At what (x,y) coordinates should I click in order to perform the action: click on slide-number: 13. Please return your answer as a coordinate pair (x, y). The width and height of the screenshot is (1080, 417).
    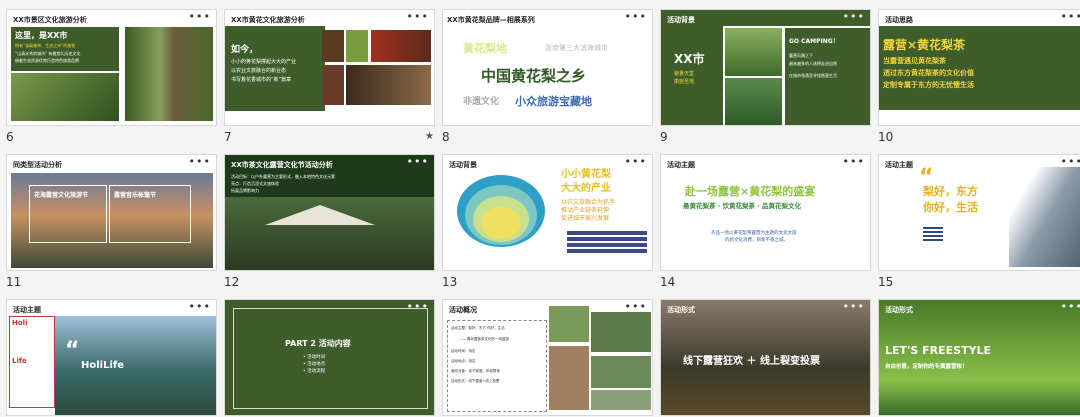
    Looking at the image, I should click on (450, 282).